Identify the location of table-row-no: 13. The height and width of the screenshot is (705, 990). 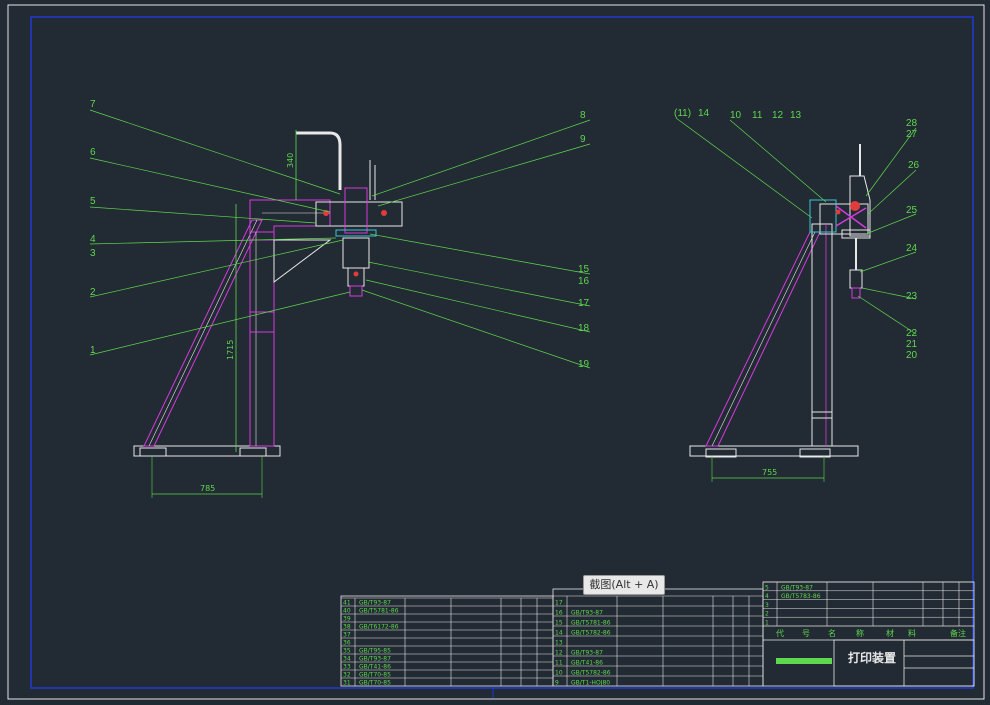
(559, 643).